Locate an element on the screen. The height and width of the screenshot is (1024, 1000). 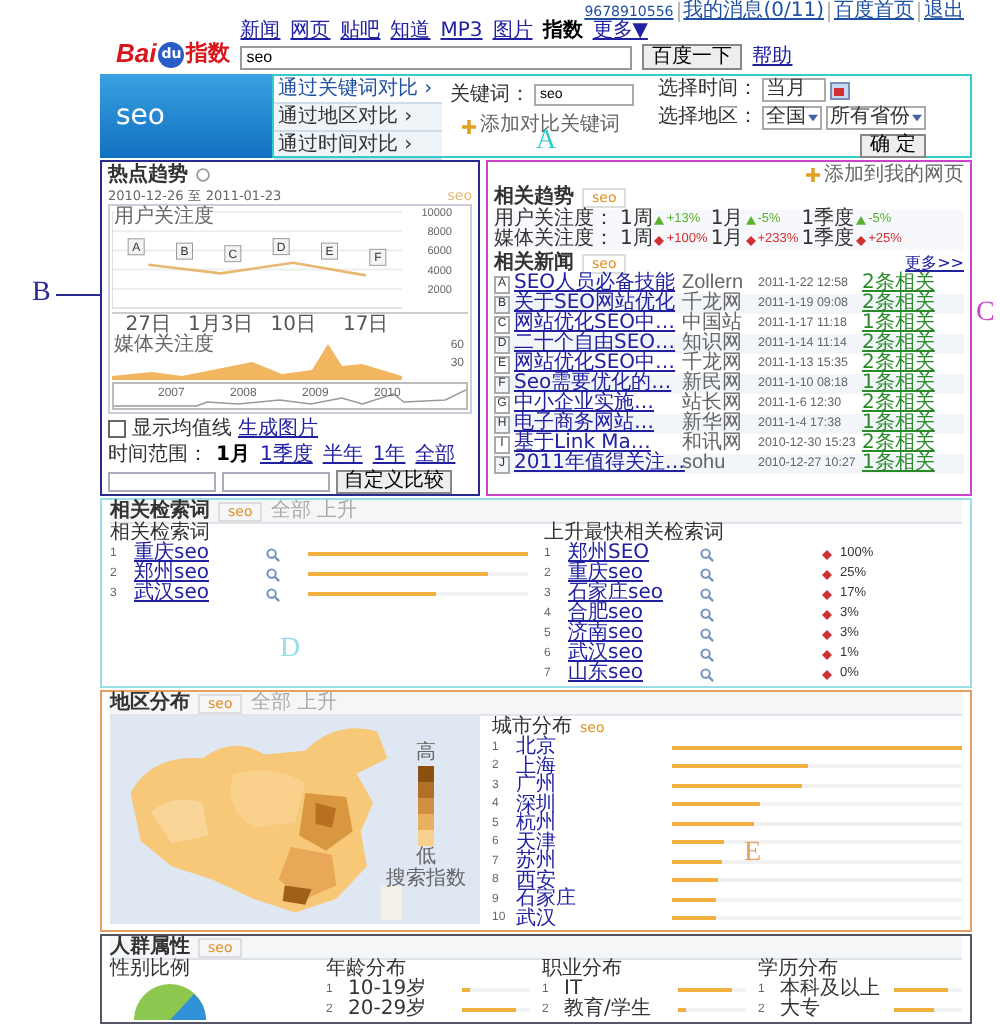
news-source: 中国站 is located at coordinates (713, 324).